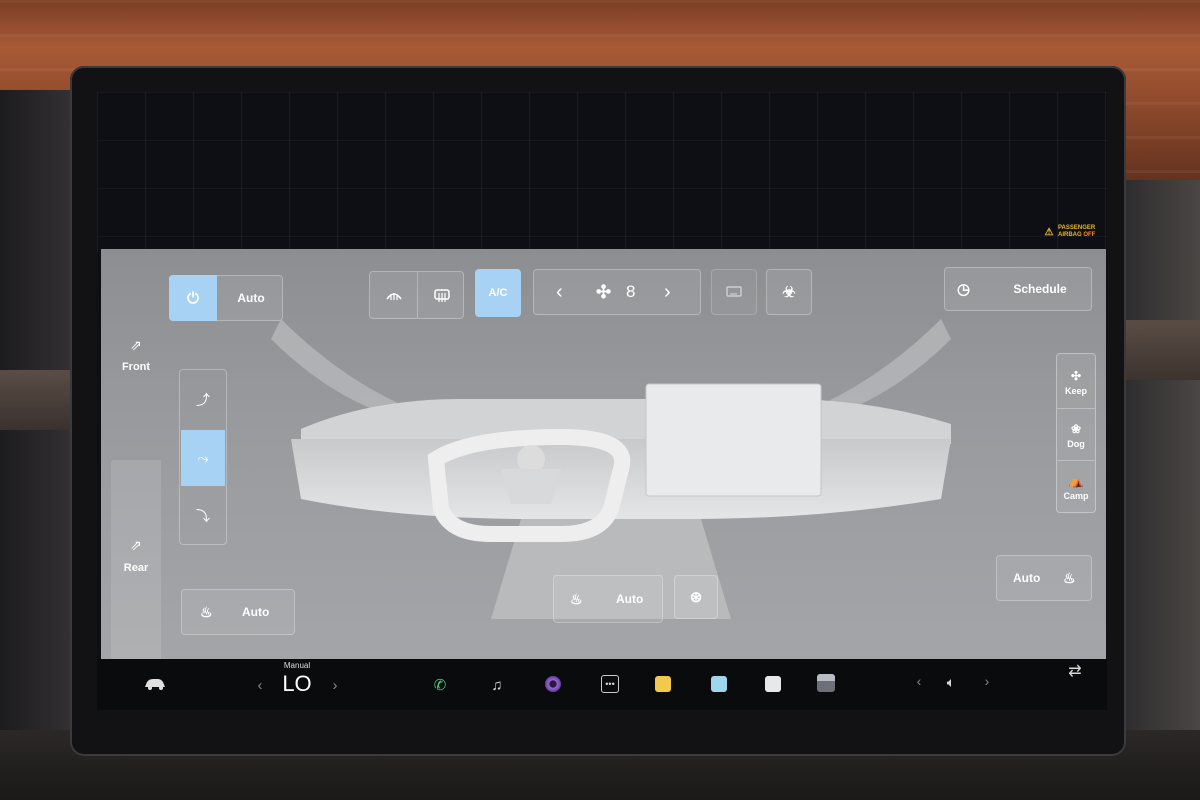 The height and width of the screenshot is (800, 1200). I want to click on ac-label: A/C, so click(498, 293).